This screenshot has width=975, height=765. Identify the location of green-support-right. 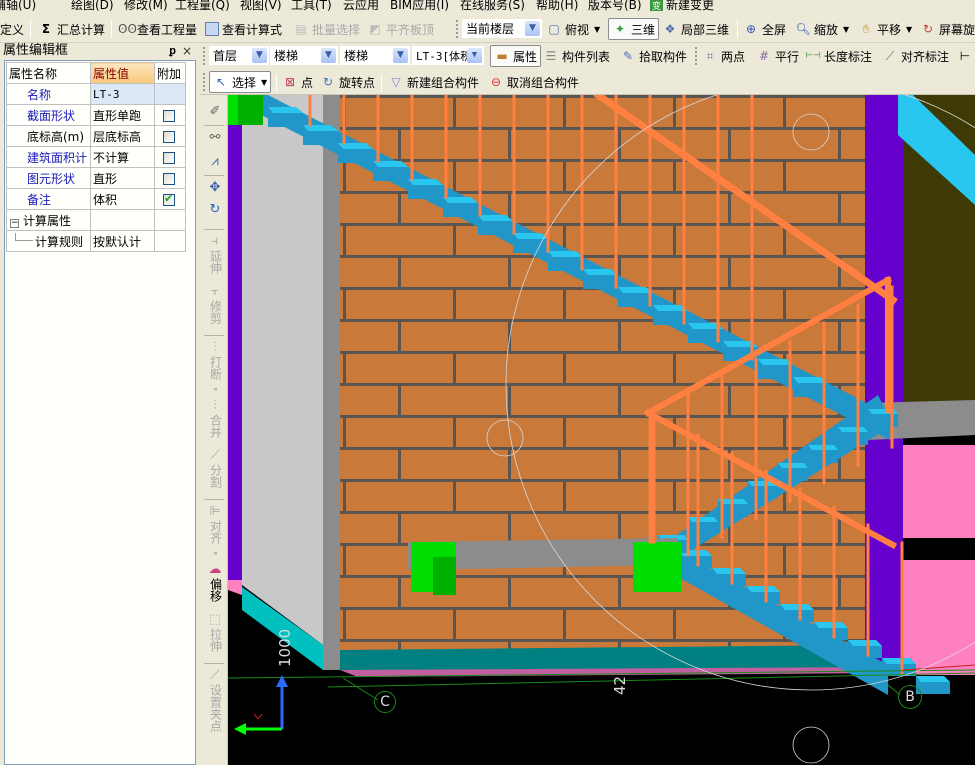
(657, 567).